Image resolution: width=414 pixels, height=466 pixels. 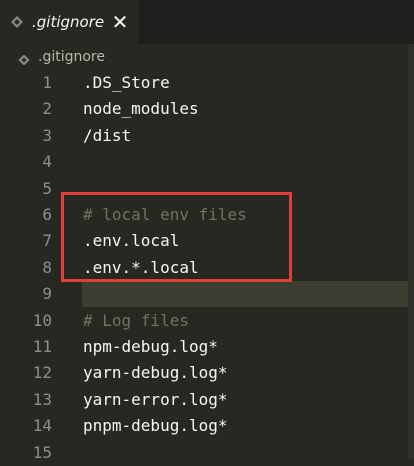 What do you see at coordinates (47, 162) in the screenshot?
I see `line-number: 4` at bounding box center [47, 162].